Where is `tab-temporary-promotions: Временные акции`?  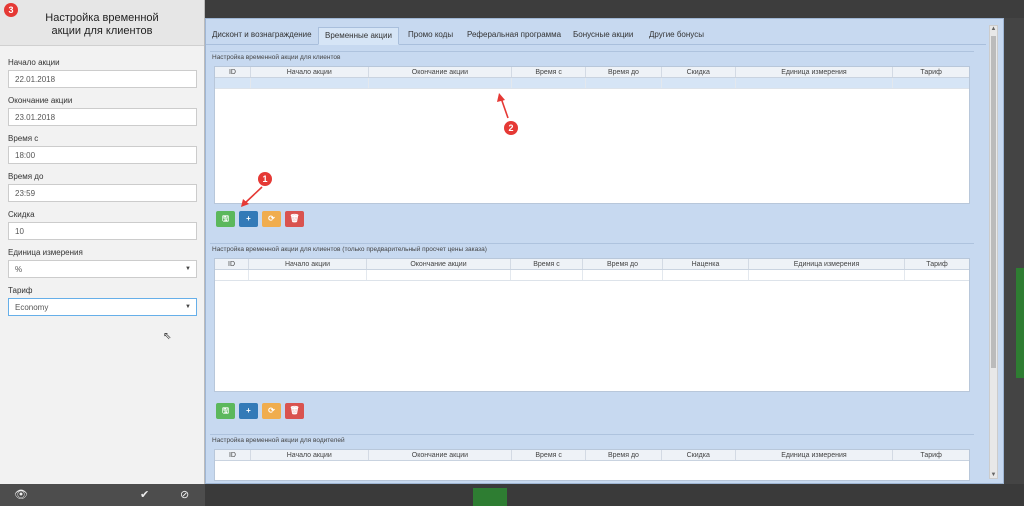
tab-temporary-promotions: Временные акции is located at coordinates (358, 36).